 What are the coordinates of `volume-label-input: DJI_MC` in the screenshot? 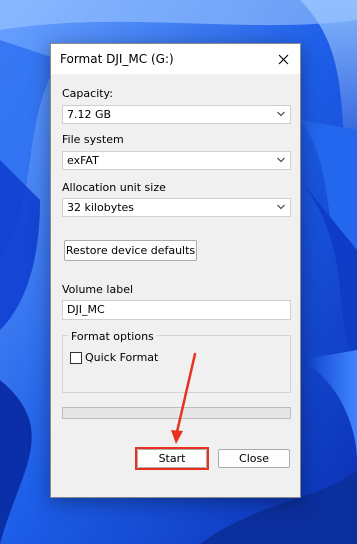 It's located at (176, 310).